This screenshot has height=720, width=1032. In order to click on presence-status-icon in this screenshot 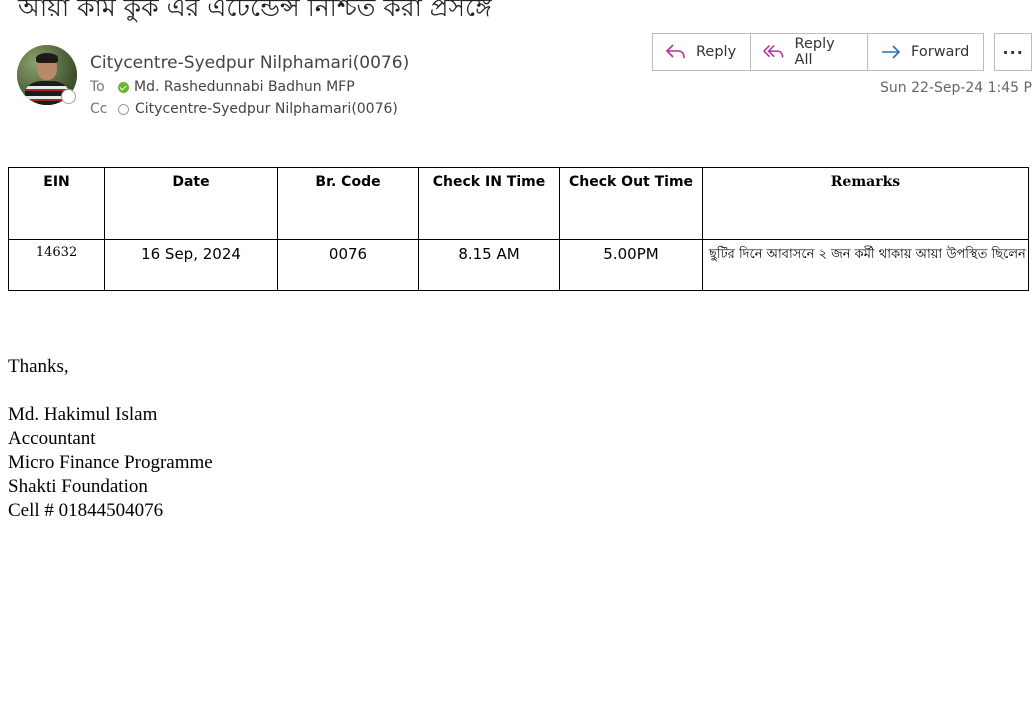, I will do `click(68, 96)`.